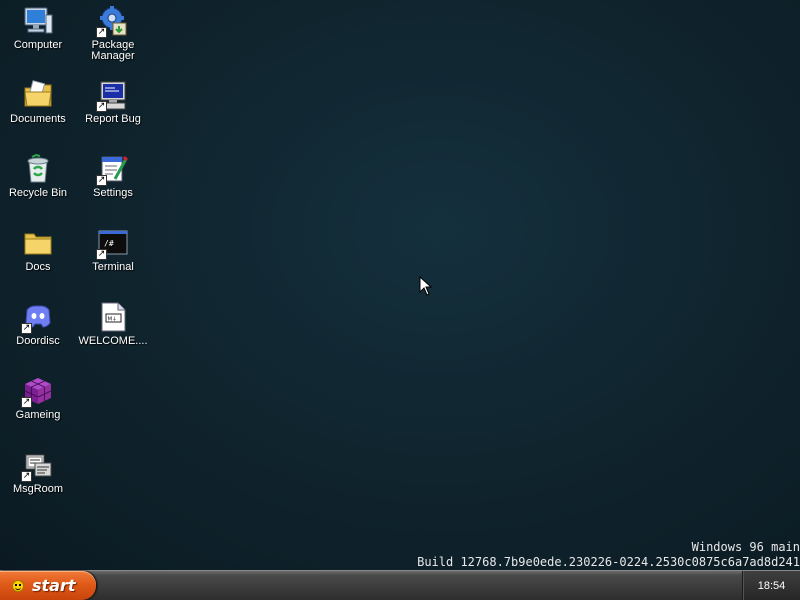  I want to click on package-manager-icon: ↗, so click(112, 21).